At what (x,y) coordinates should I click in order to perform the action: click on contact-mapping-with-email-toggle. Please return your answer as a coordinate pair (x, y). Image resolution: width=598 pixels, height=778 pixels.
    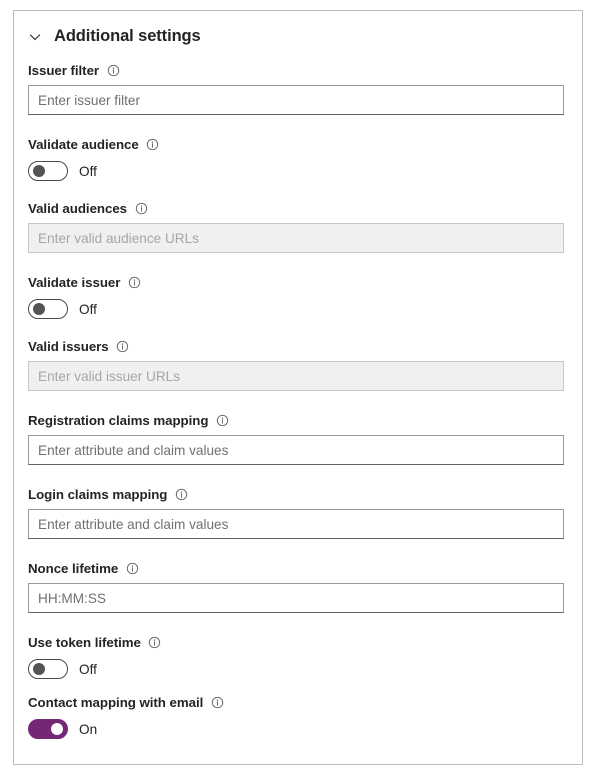
    Looking at the image, I should click on (48, 729).